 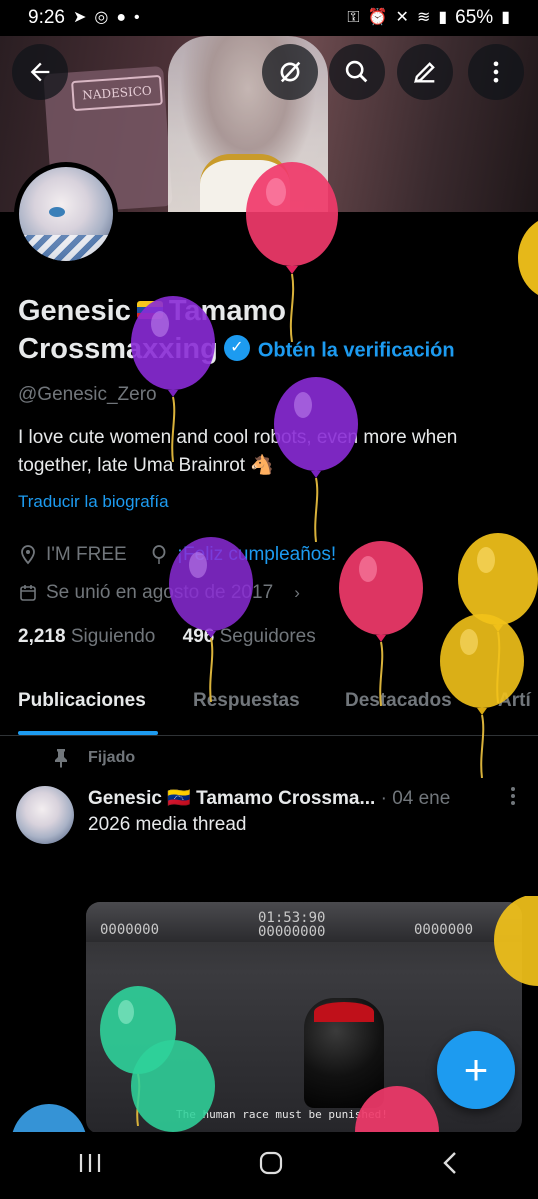 I want to click on hud-score-mid: 00000000, so click(x=292, y=932).